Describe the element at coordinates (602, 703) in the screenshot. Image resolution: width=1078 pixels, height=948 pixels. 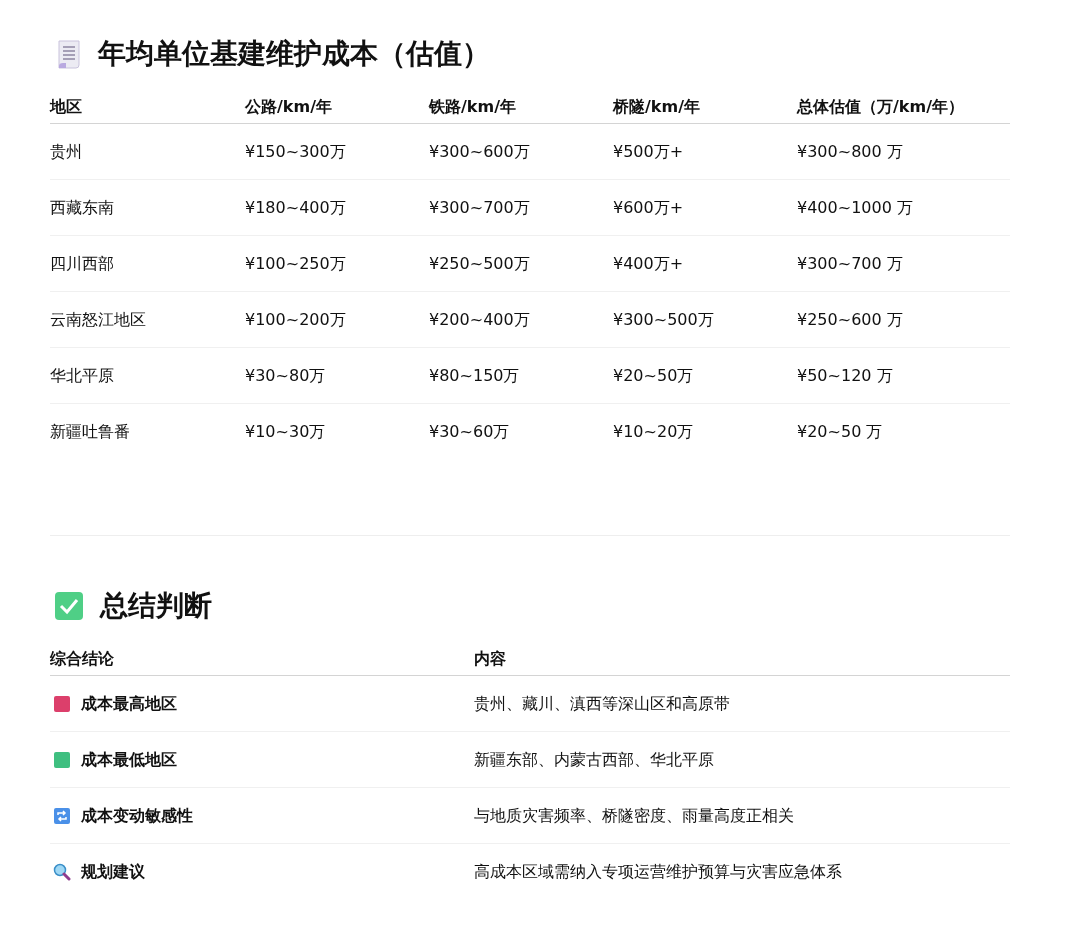
I see `table-cell-text: 贵州、藏川、滇西等深山区和高原带` at that location.